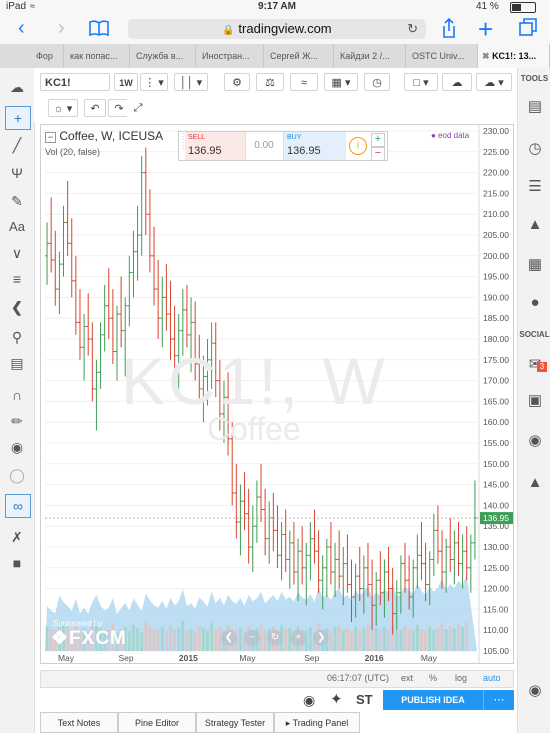  What do you see at coordinates (188, 658) in the screenshot?
I see `time-tick-label: 2015` at bounding box center [188, 658].